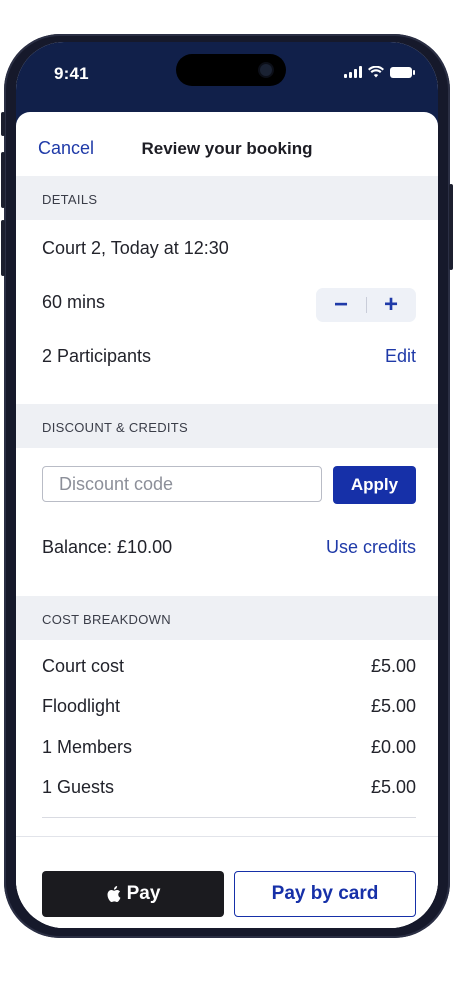  What do you see at coordinates (3, 124) in the screenshot?
I see `action-button` at bounding box center [3, 124].